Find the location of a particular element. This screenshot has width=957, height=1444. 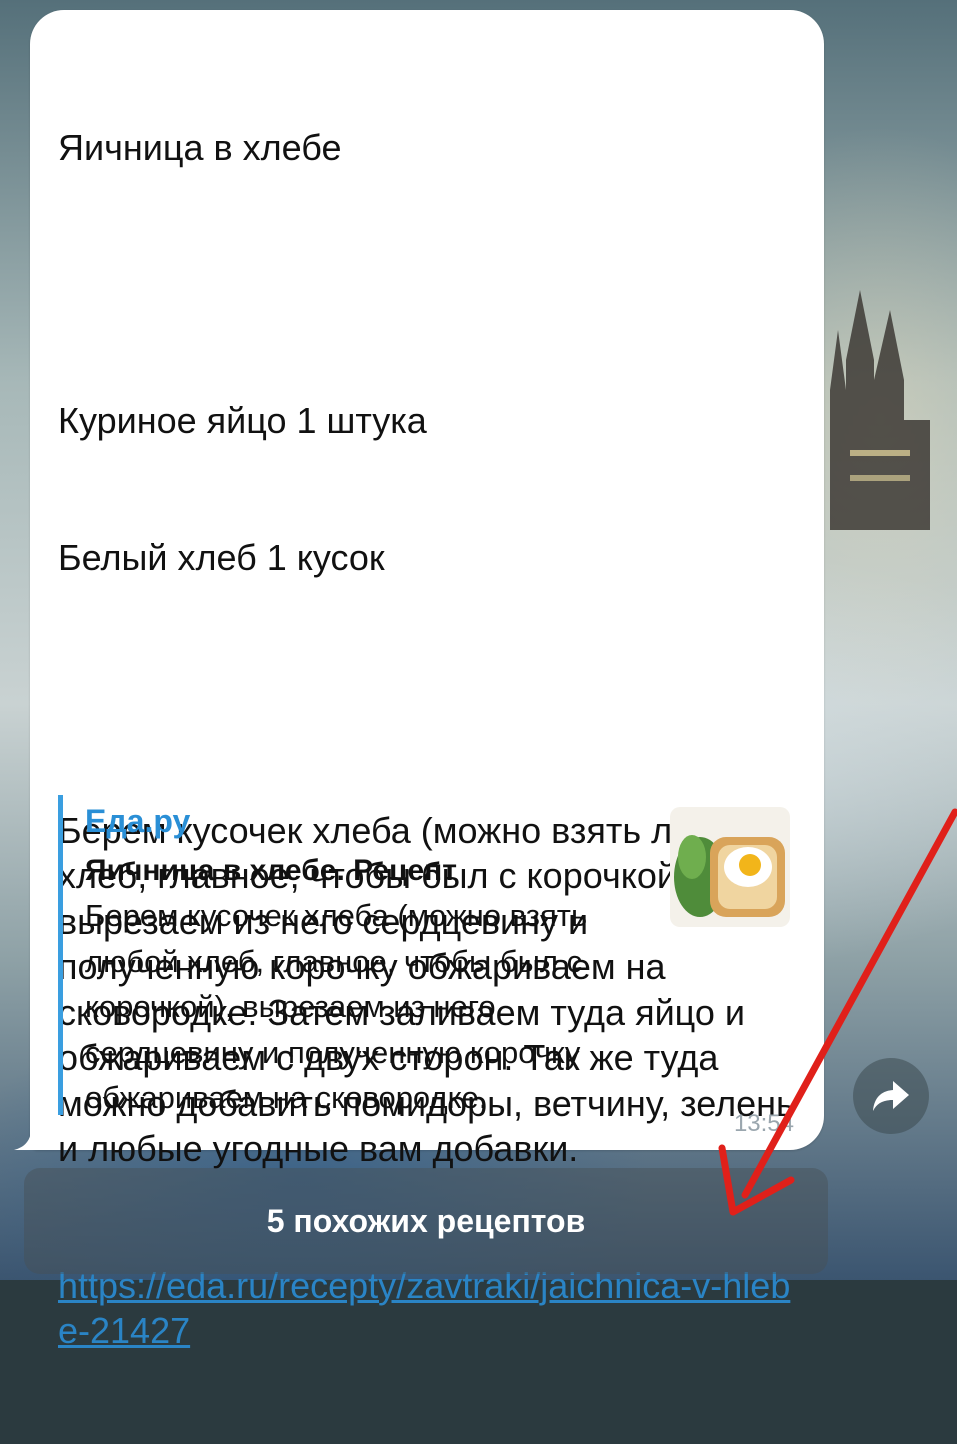

share-button is located at coordinates (891, 1096).